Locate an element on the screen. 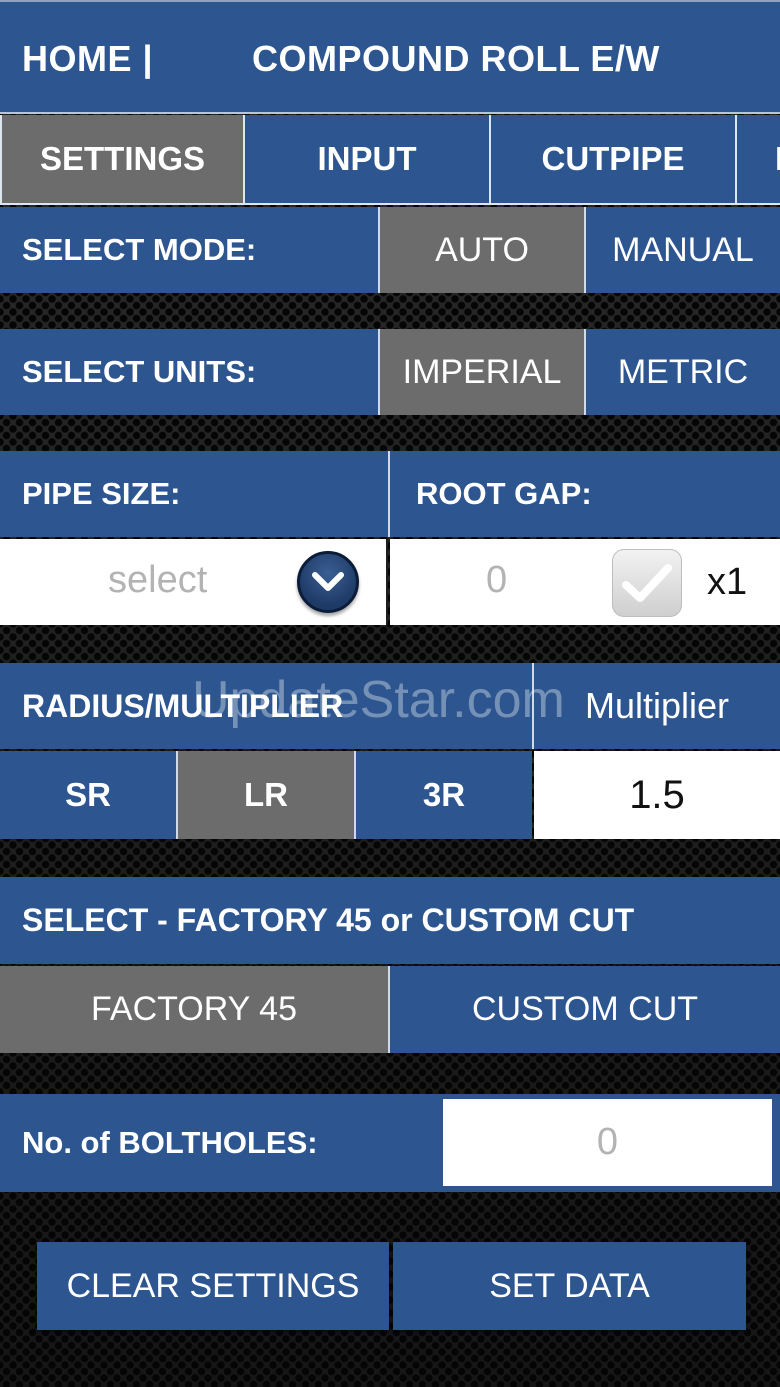 This screenshot has width=780, height=1387. mode-auto-button: AUTO is located at coordinates (481, 250).